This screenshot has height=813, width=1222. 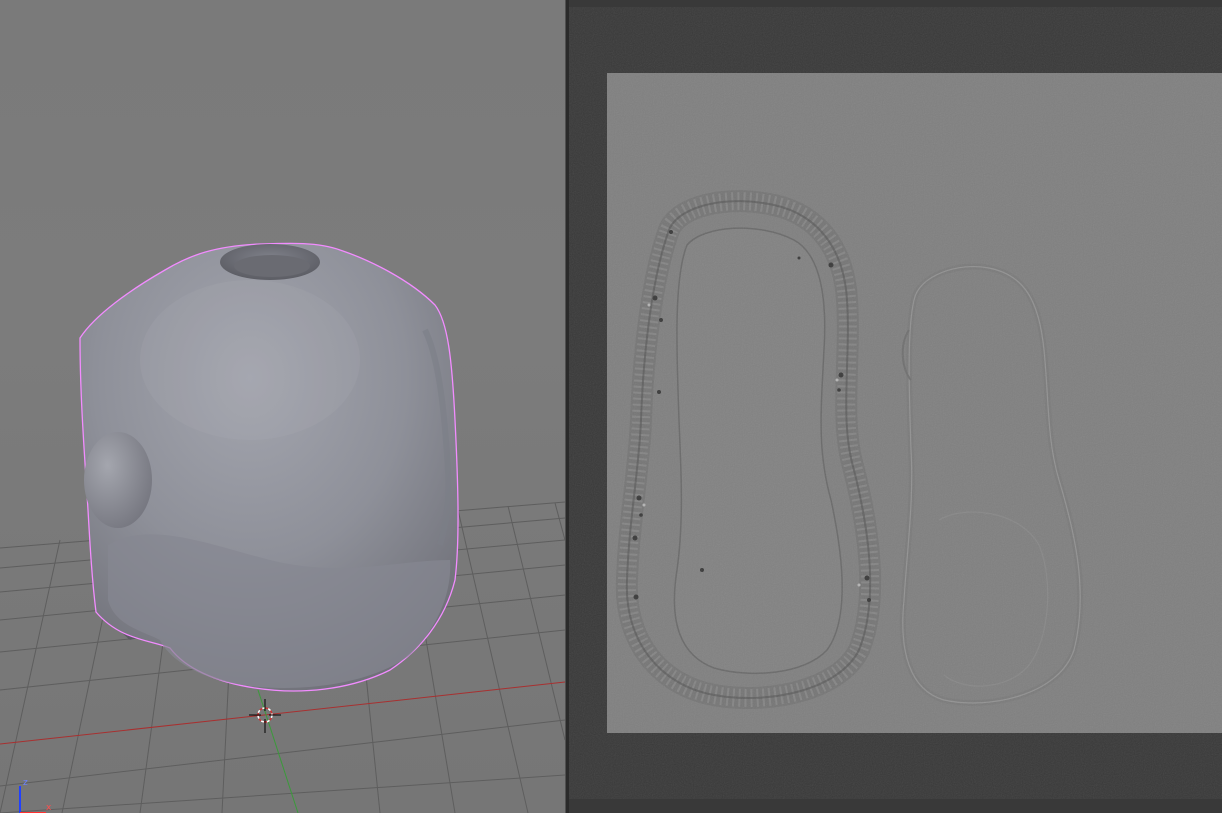 I want to click on z-axis-label: z, so click(x=25, y=783).